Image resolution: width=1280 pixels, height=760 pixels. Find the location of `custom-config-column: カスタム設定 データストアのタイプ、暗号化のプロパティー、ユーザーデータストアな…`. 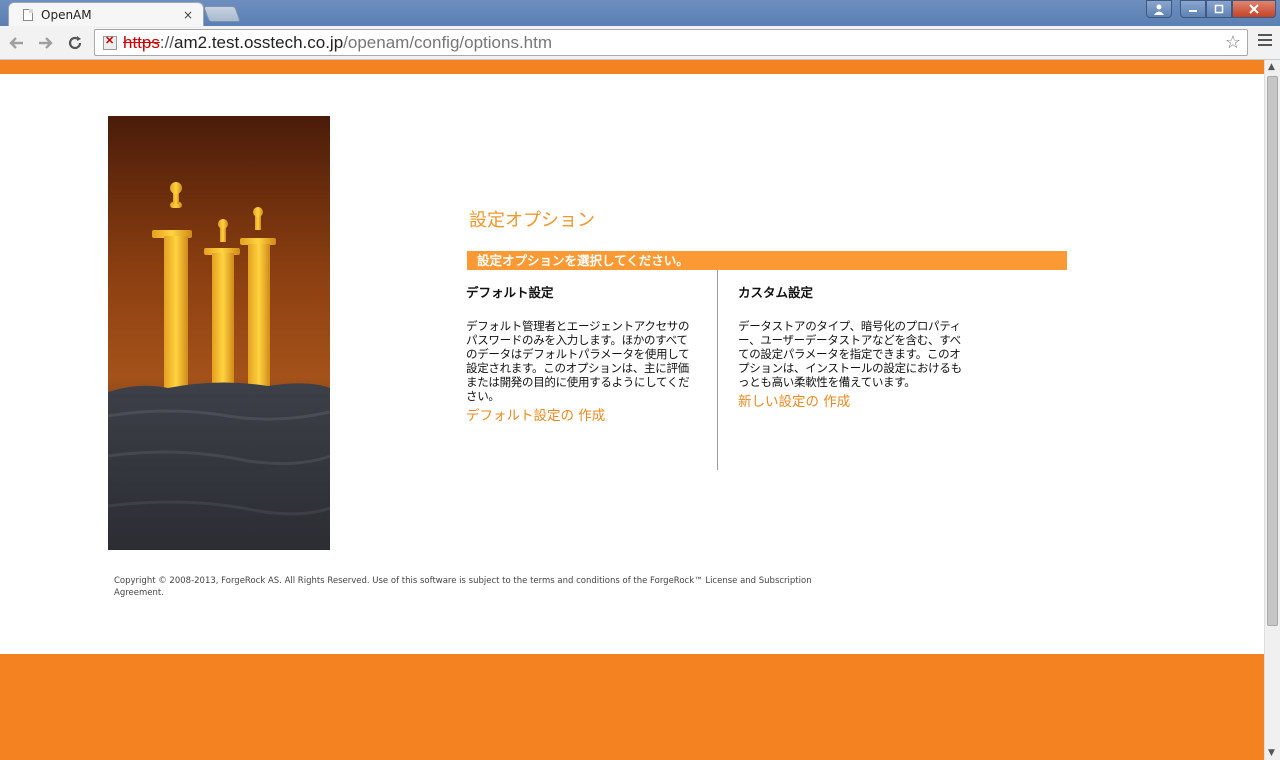

custom-config-column: カスタム設定 データストアのタイプ、暗号化のプロパティー、ユーザーデータストアな… is located at coordinates (854, 346).